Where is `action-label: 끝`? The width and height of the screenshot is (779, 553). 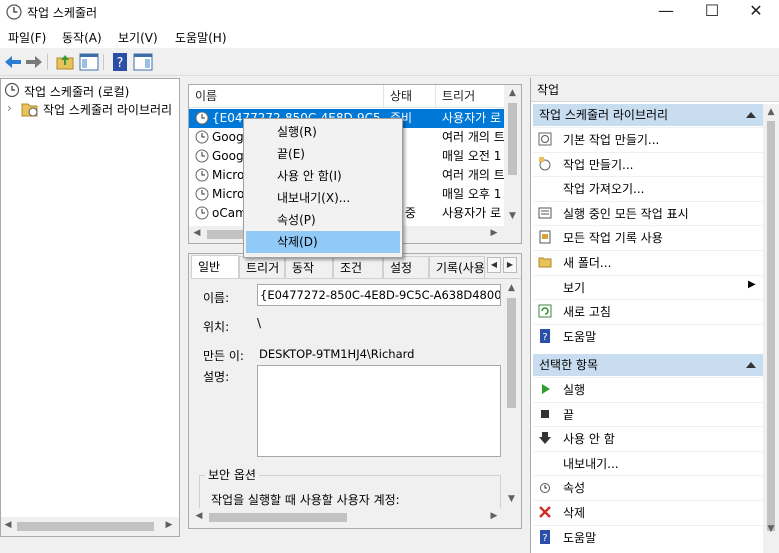
action-label: 끝 is located at coordinates (569, 414).